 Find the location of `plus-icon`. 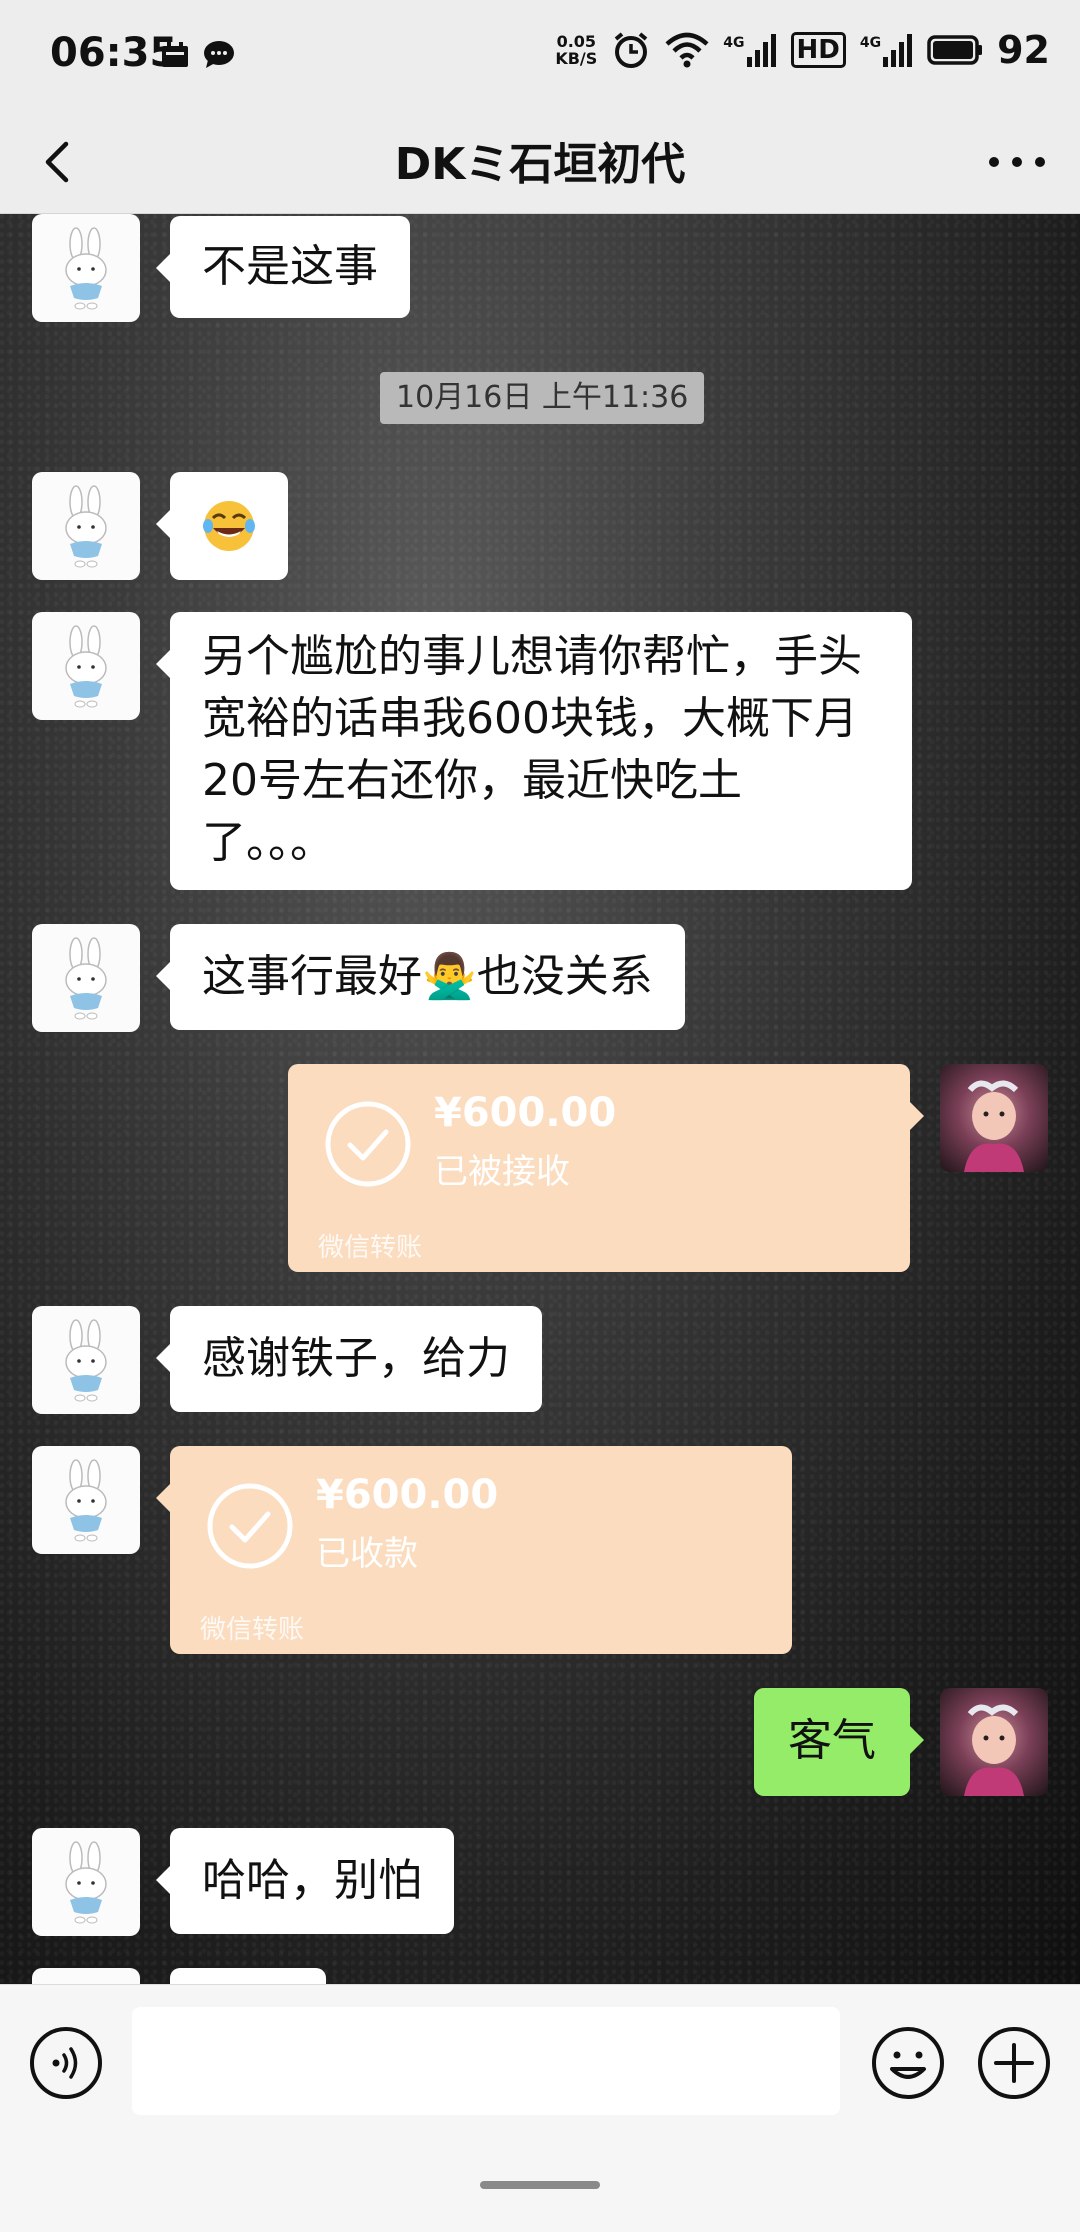

plus-icon is located at coordinates (1014, 2063).